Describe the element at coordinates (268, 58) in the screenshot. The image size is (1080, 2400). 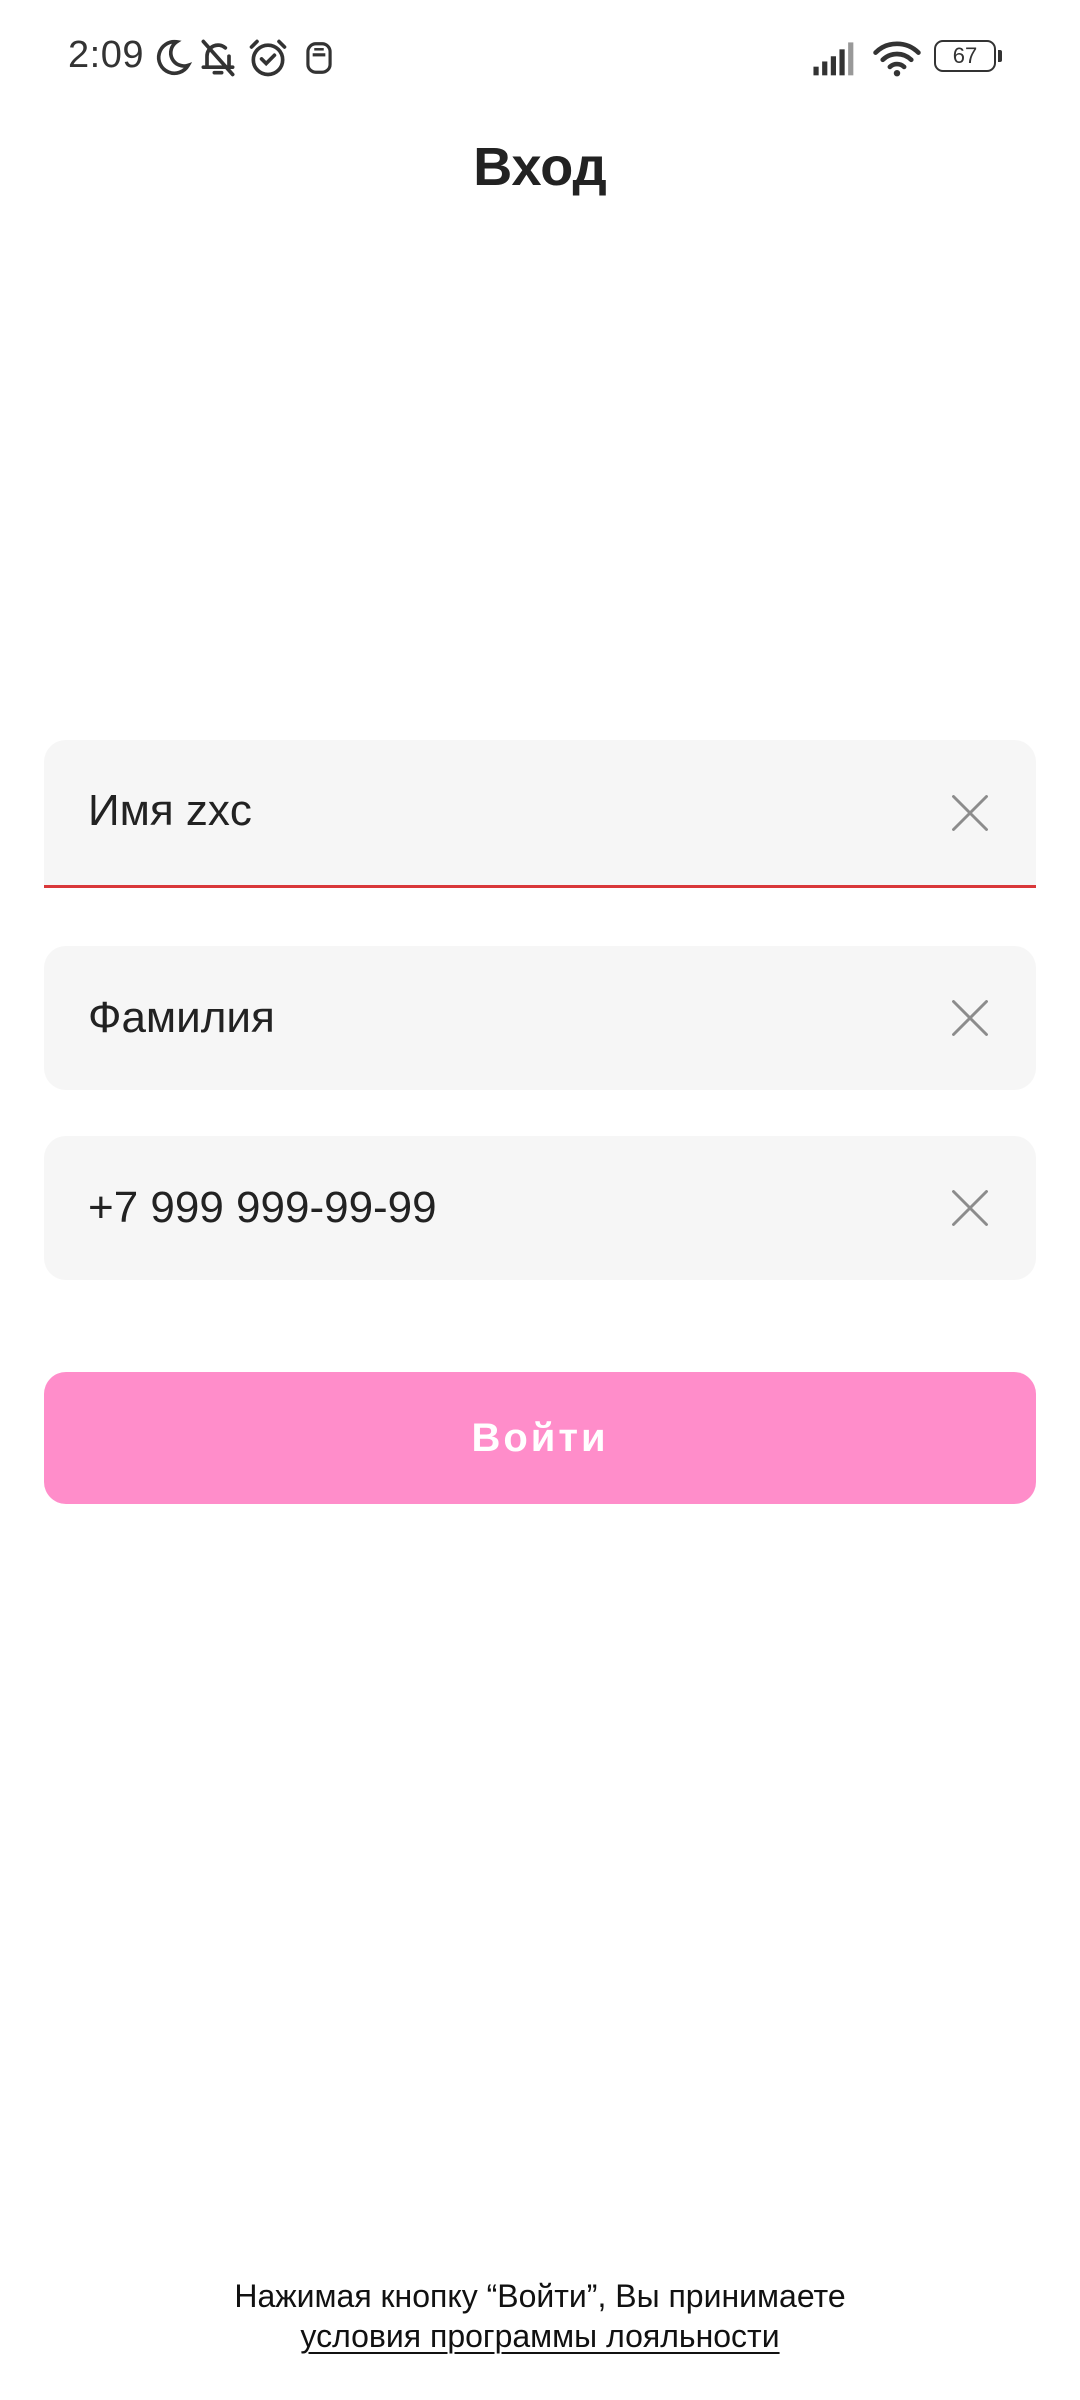
I see `alarm-icon` at that location.